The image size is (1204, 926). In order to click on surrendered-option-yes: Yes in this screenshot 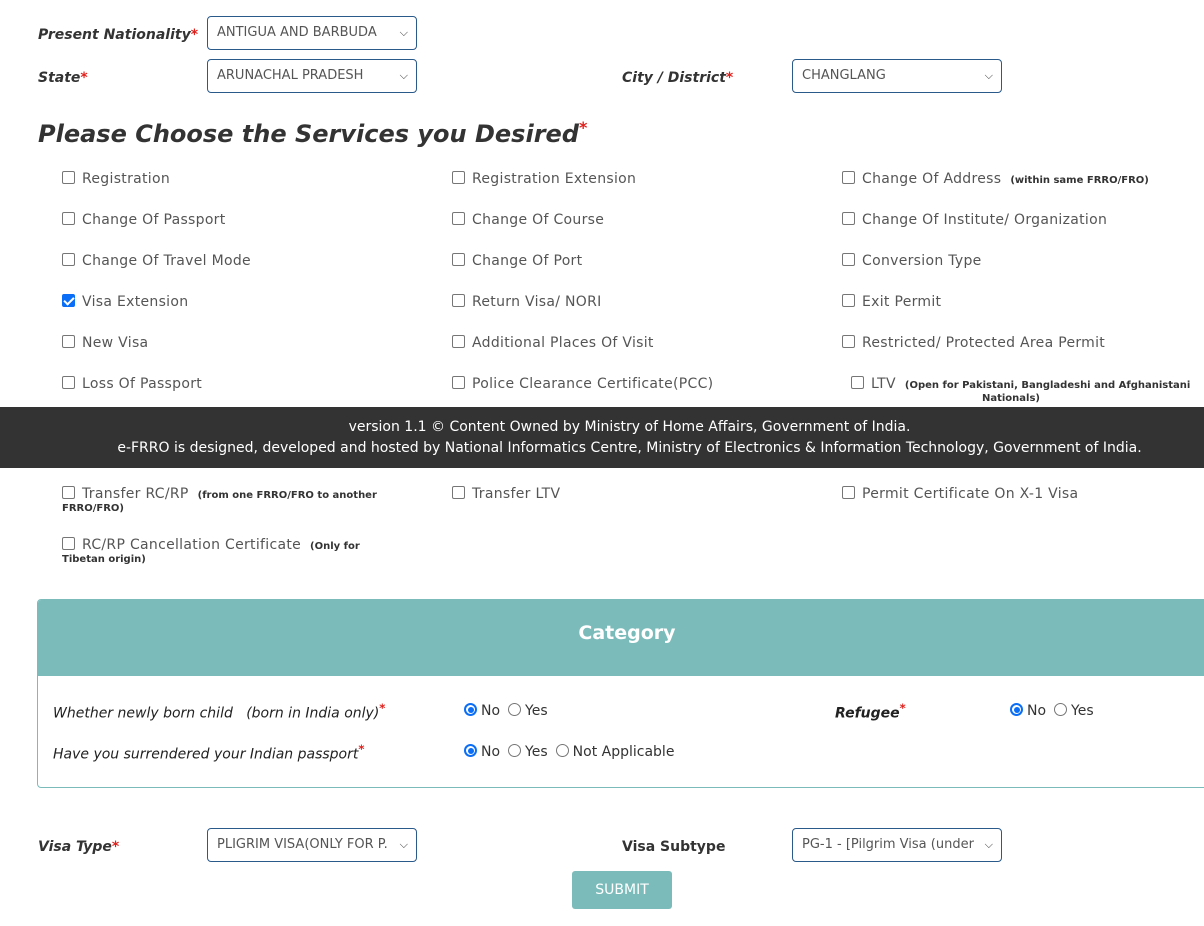, I will do `click(528, 752)`.